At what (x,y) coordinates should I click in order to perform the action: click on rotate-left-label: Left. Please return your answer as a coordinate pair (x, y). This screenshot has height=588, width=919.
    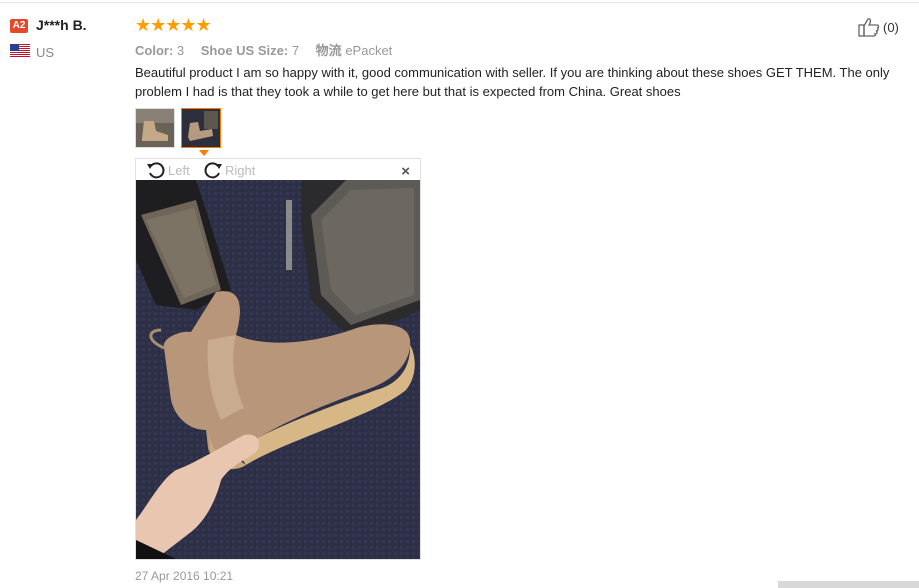
    Looking at the image, I should click on (179, 170).